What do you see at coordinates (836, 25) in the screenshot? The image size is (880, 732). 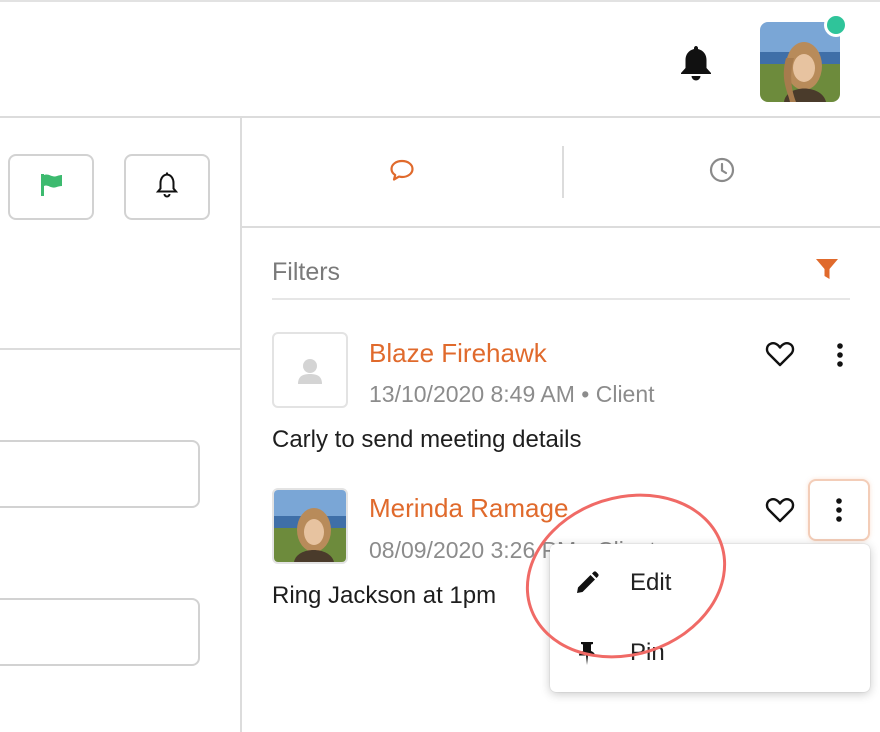 I see `online-status-indicator` at bounding box center [836, 25].